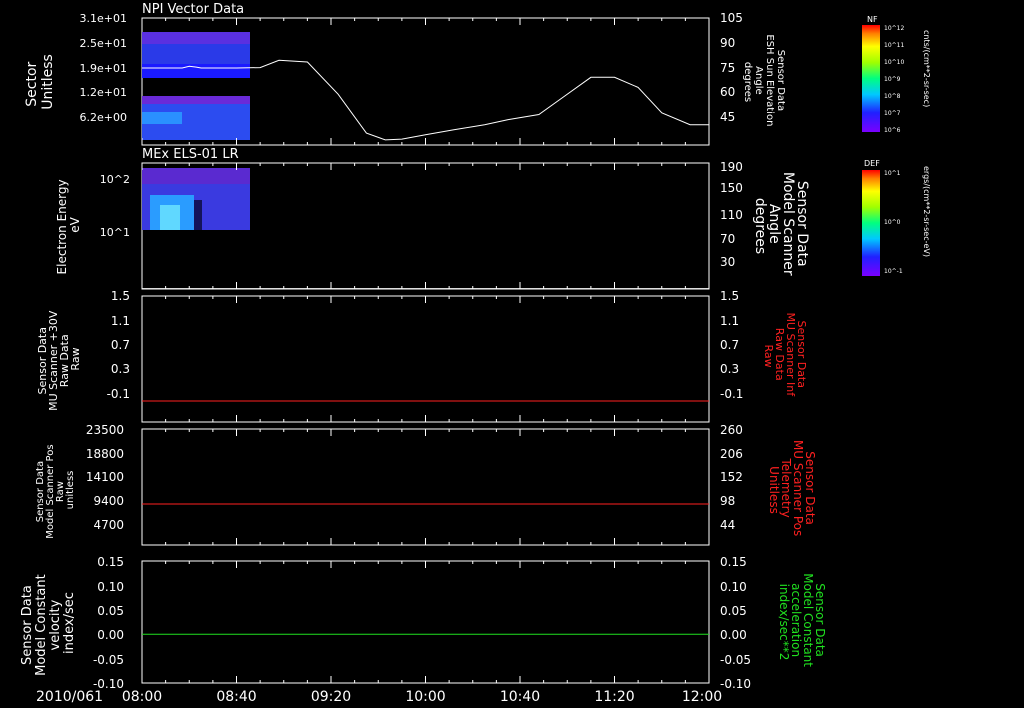 Image resolution: width=1024 pixels, height=708 pixels. What do you see at coordinates (735, 660) in the screenshot?
I see `y-right-tick-label: -0.05` at bounding box center [735, 660].